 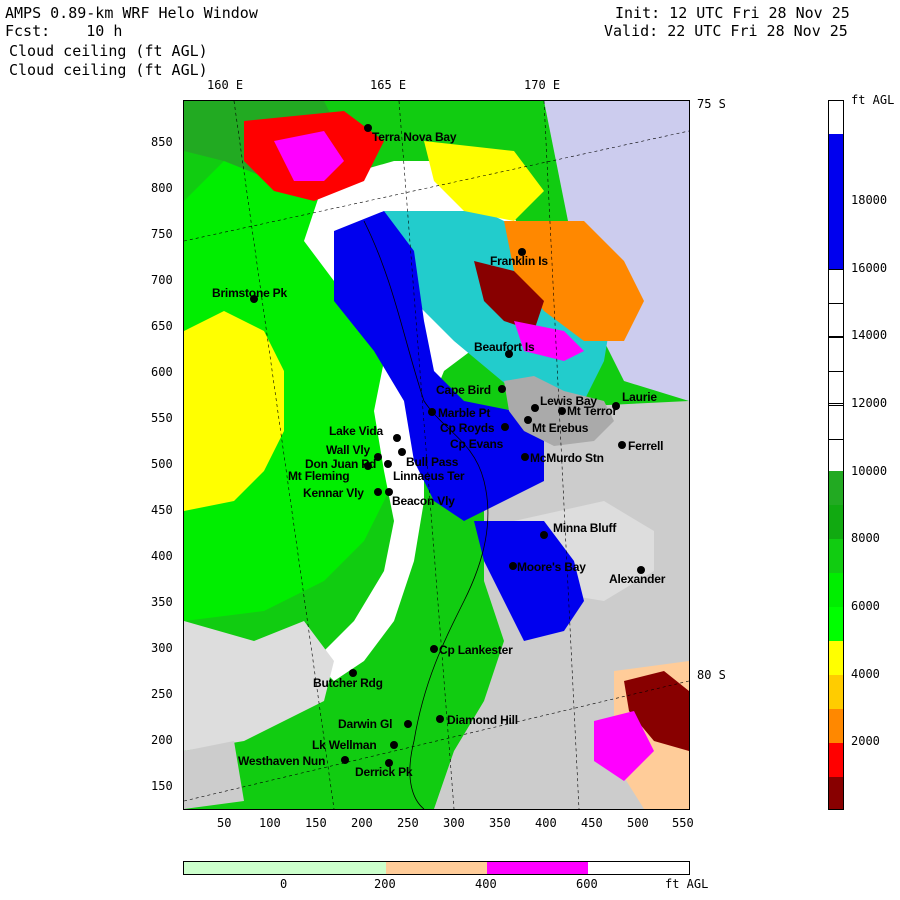 What do you see at coordinates (463, 390) in the screenshot?
I see `station-cape-bird: Cape Bird` at bounding box center [463, 390].